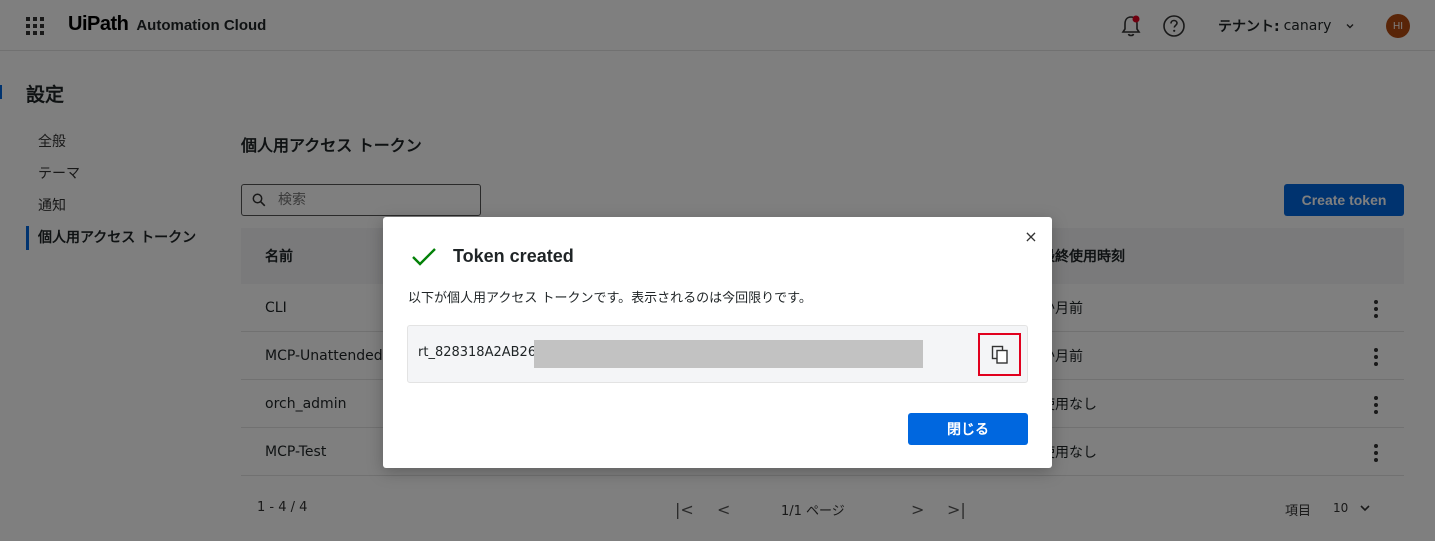 This screenshot has height=541, width=1435. I want to click on token-value: rt_828318A2AB26, so click(477, 352).